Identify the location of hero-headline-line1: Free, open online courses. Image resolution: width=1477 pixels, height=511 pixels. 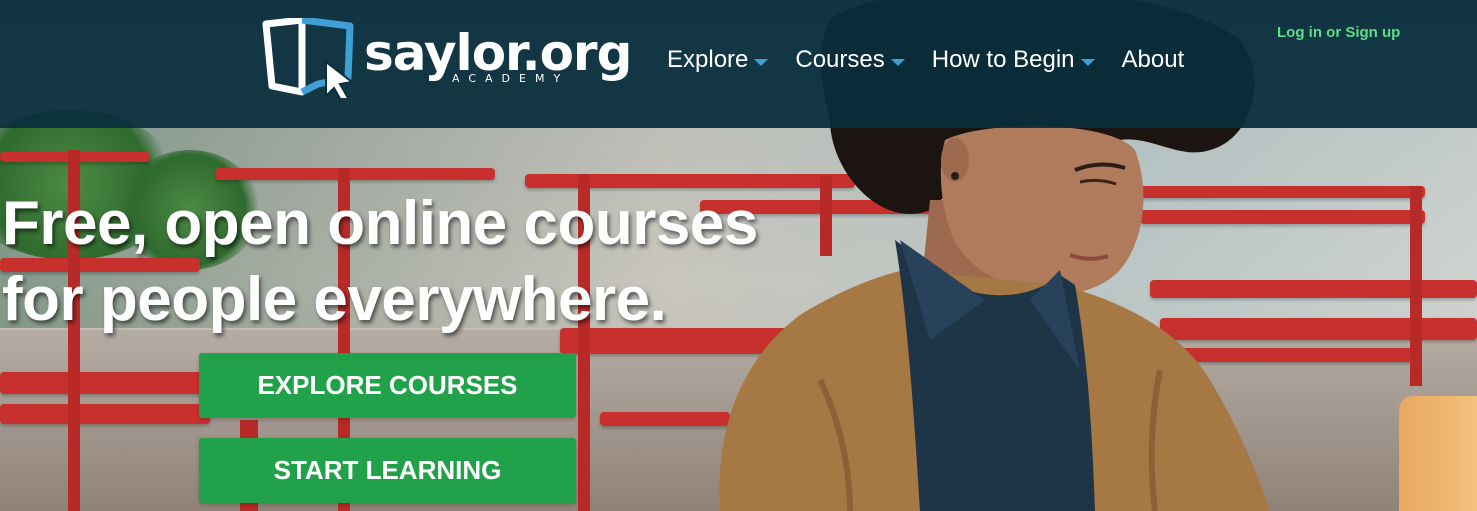
(380, 223).